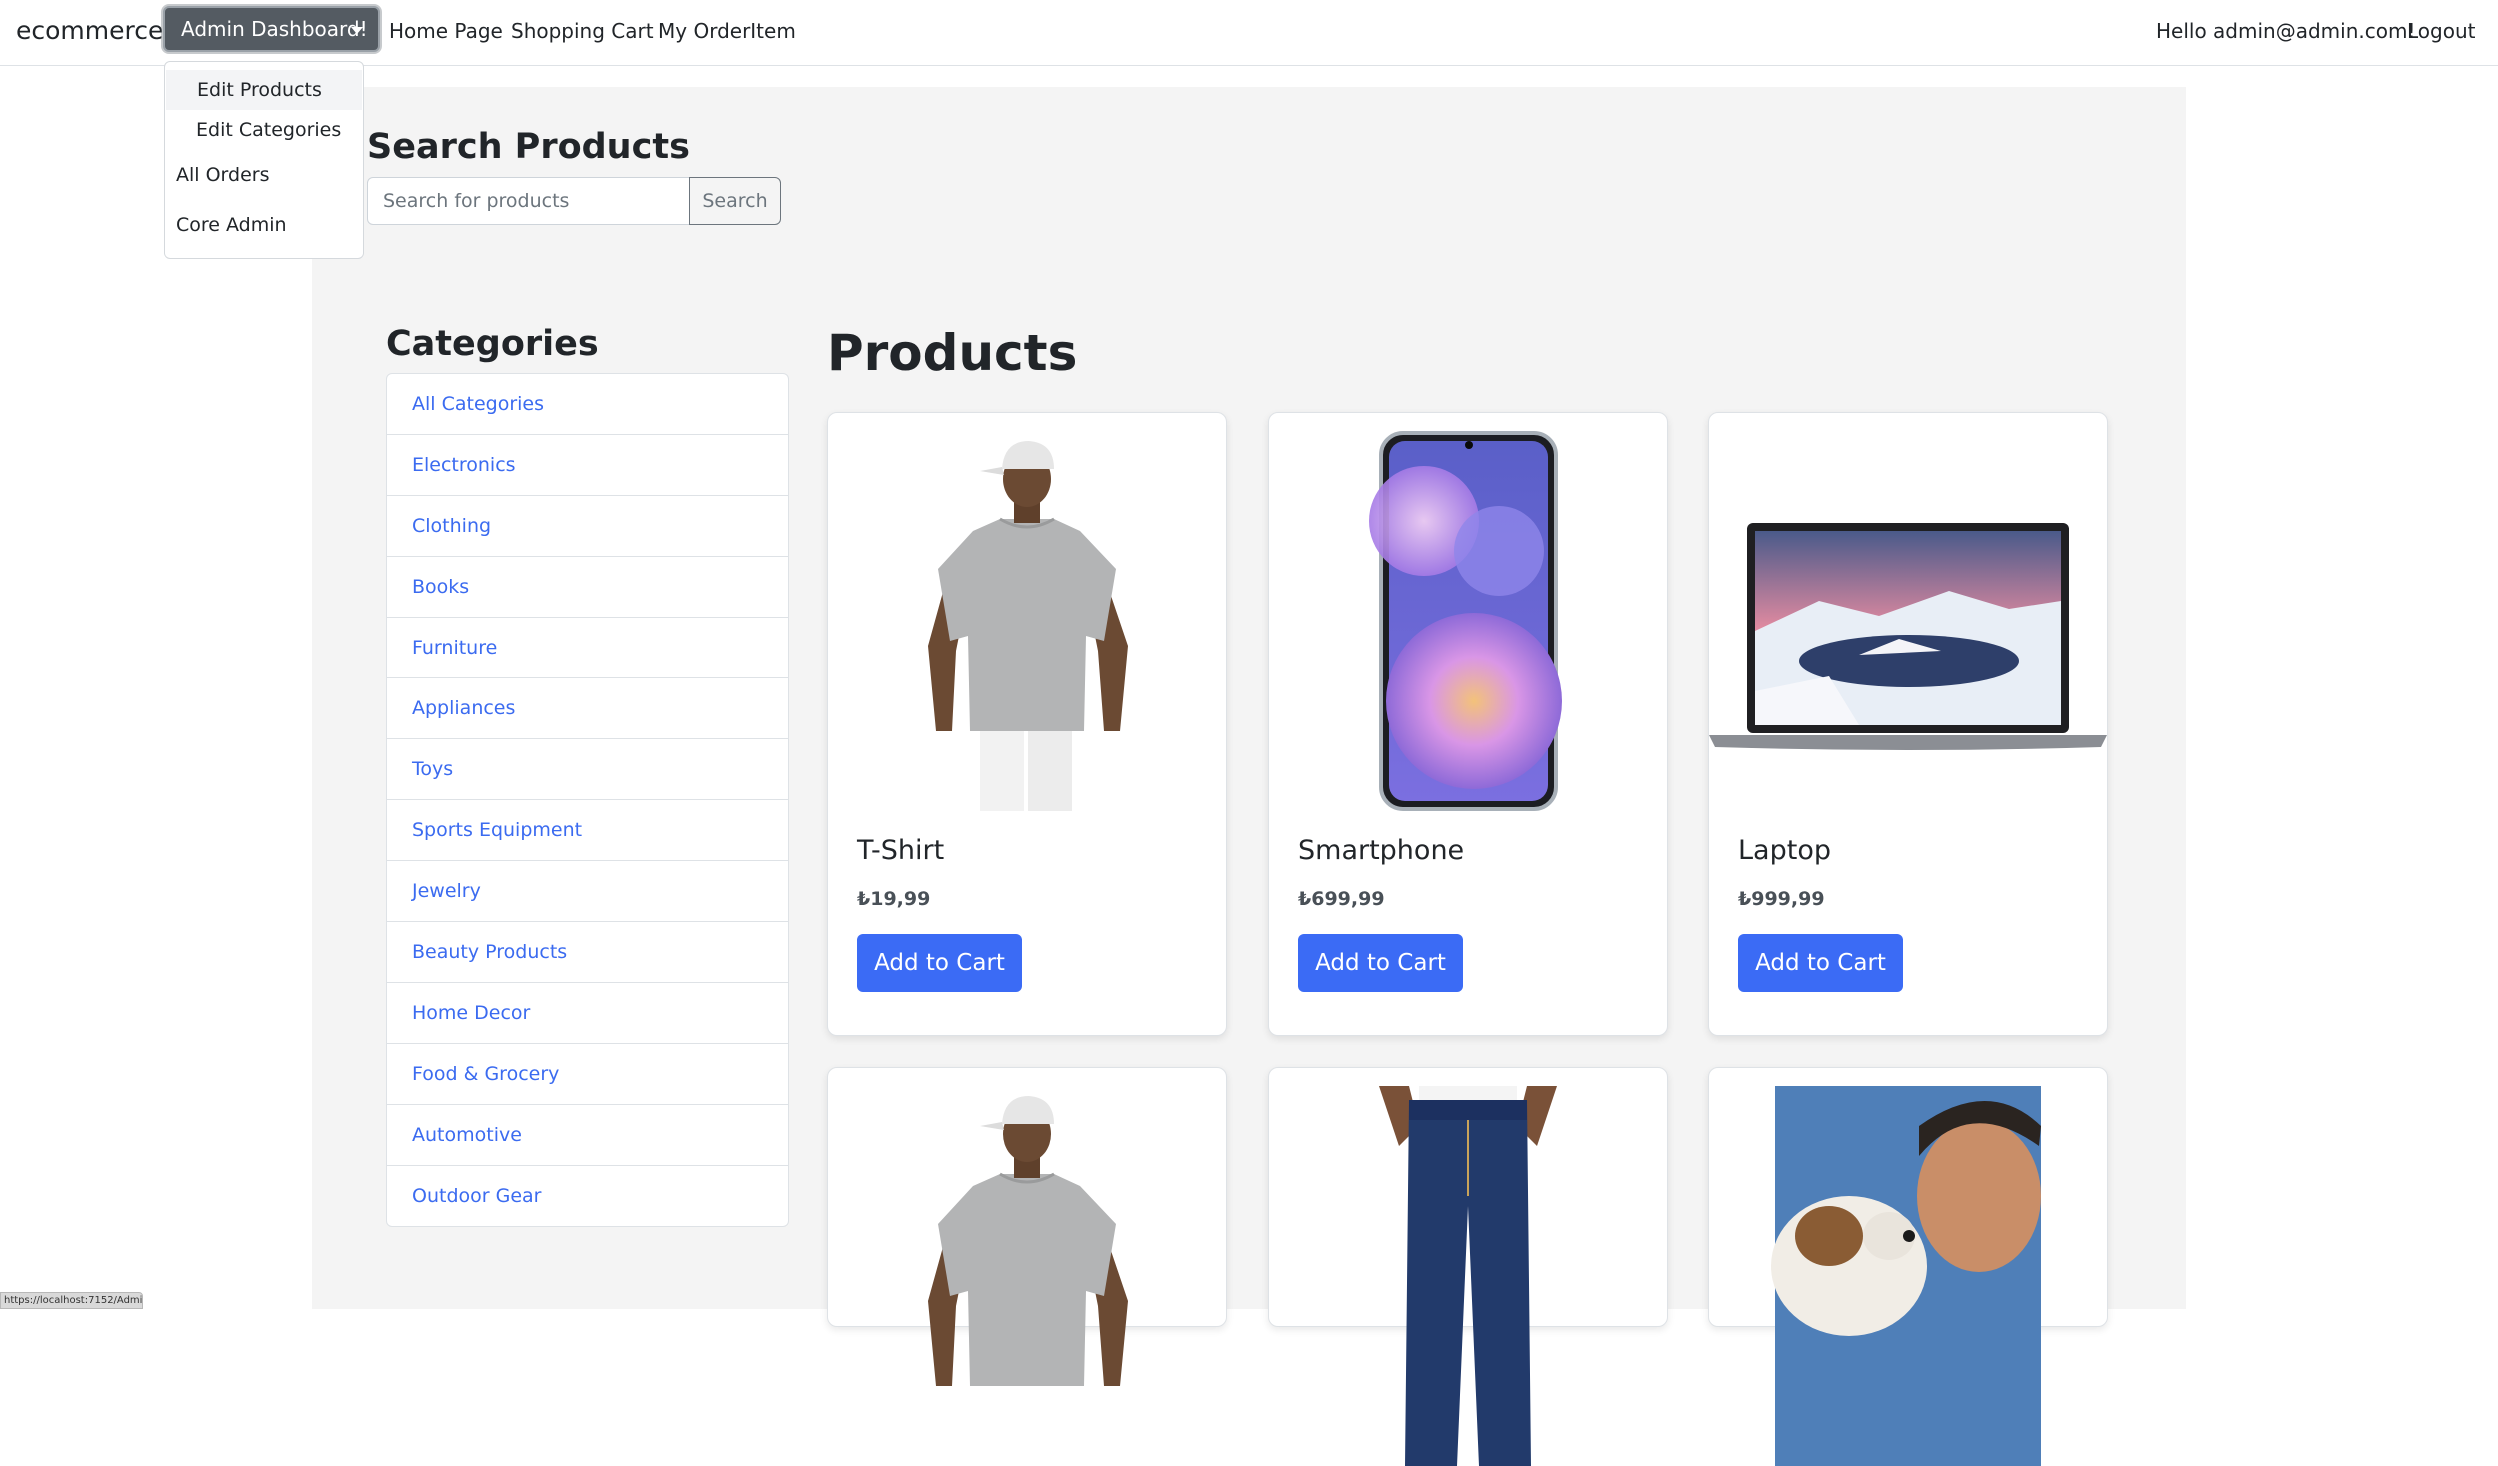 The image size is (2498, 1466). What do you see at coordinates (587, 648) in the screenshot?
I see `category-item-furniture: Furniture` at bounding box center [587, 648].